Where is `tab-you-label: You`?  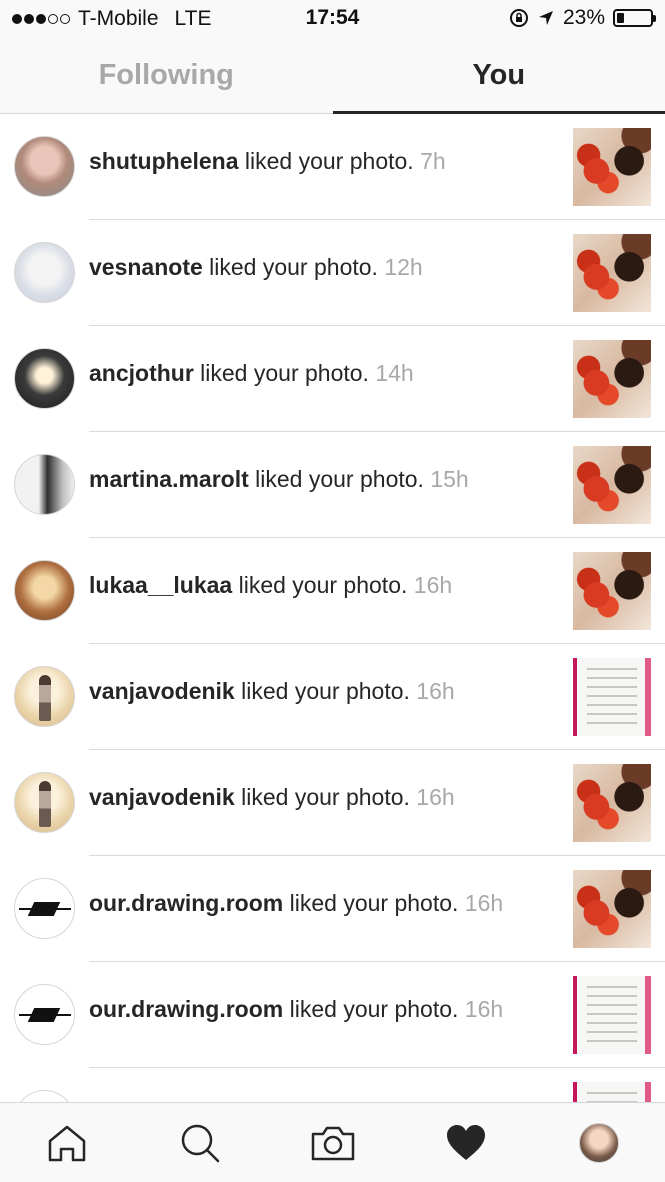
tab-you-label: You is located at coordinates (499, 75).